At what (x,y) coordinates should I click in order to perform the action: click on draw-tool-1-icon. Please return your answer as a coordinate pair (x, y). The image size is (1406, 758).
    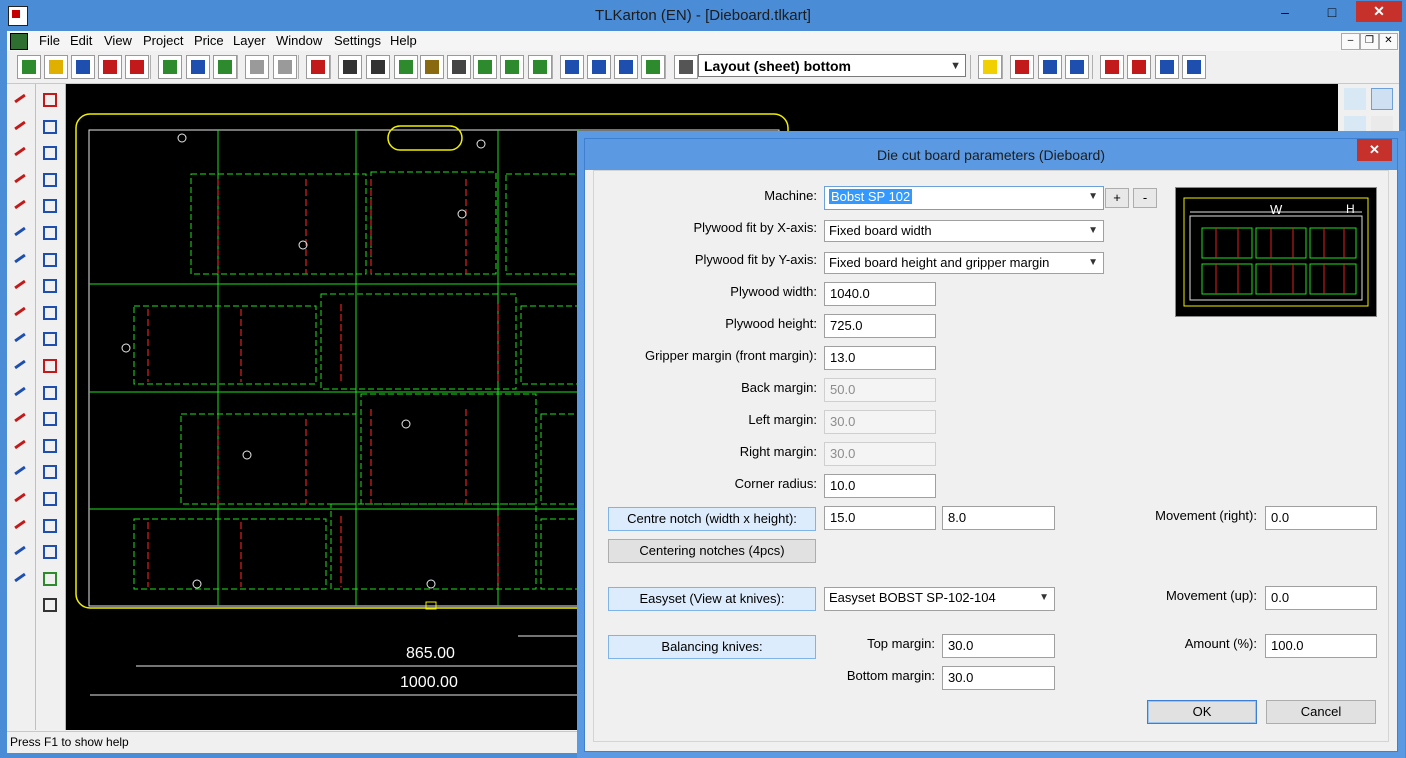
    Looking at the image, I should click on (20, 99).